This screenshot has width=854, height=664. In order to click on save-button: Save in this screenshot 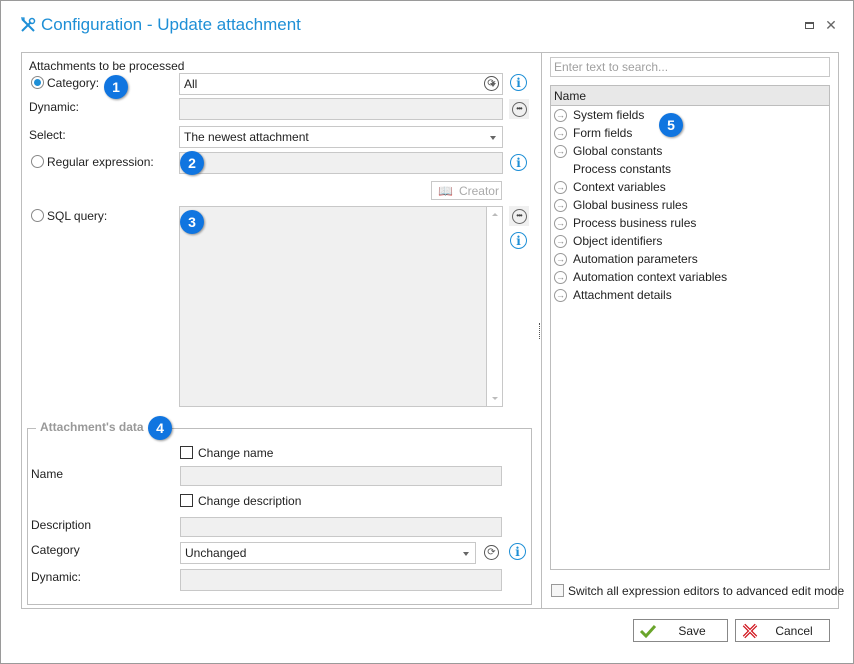, I will do `click(680, 630)`.